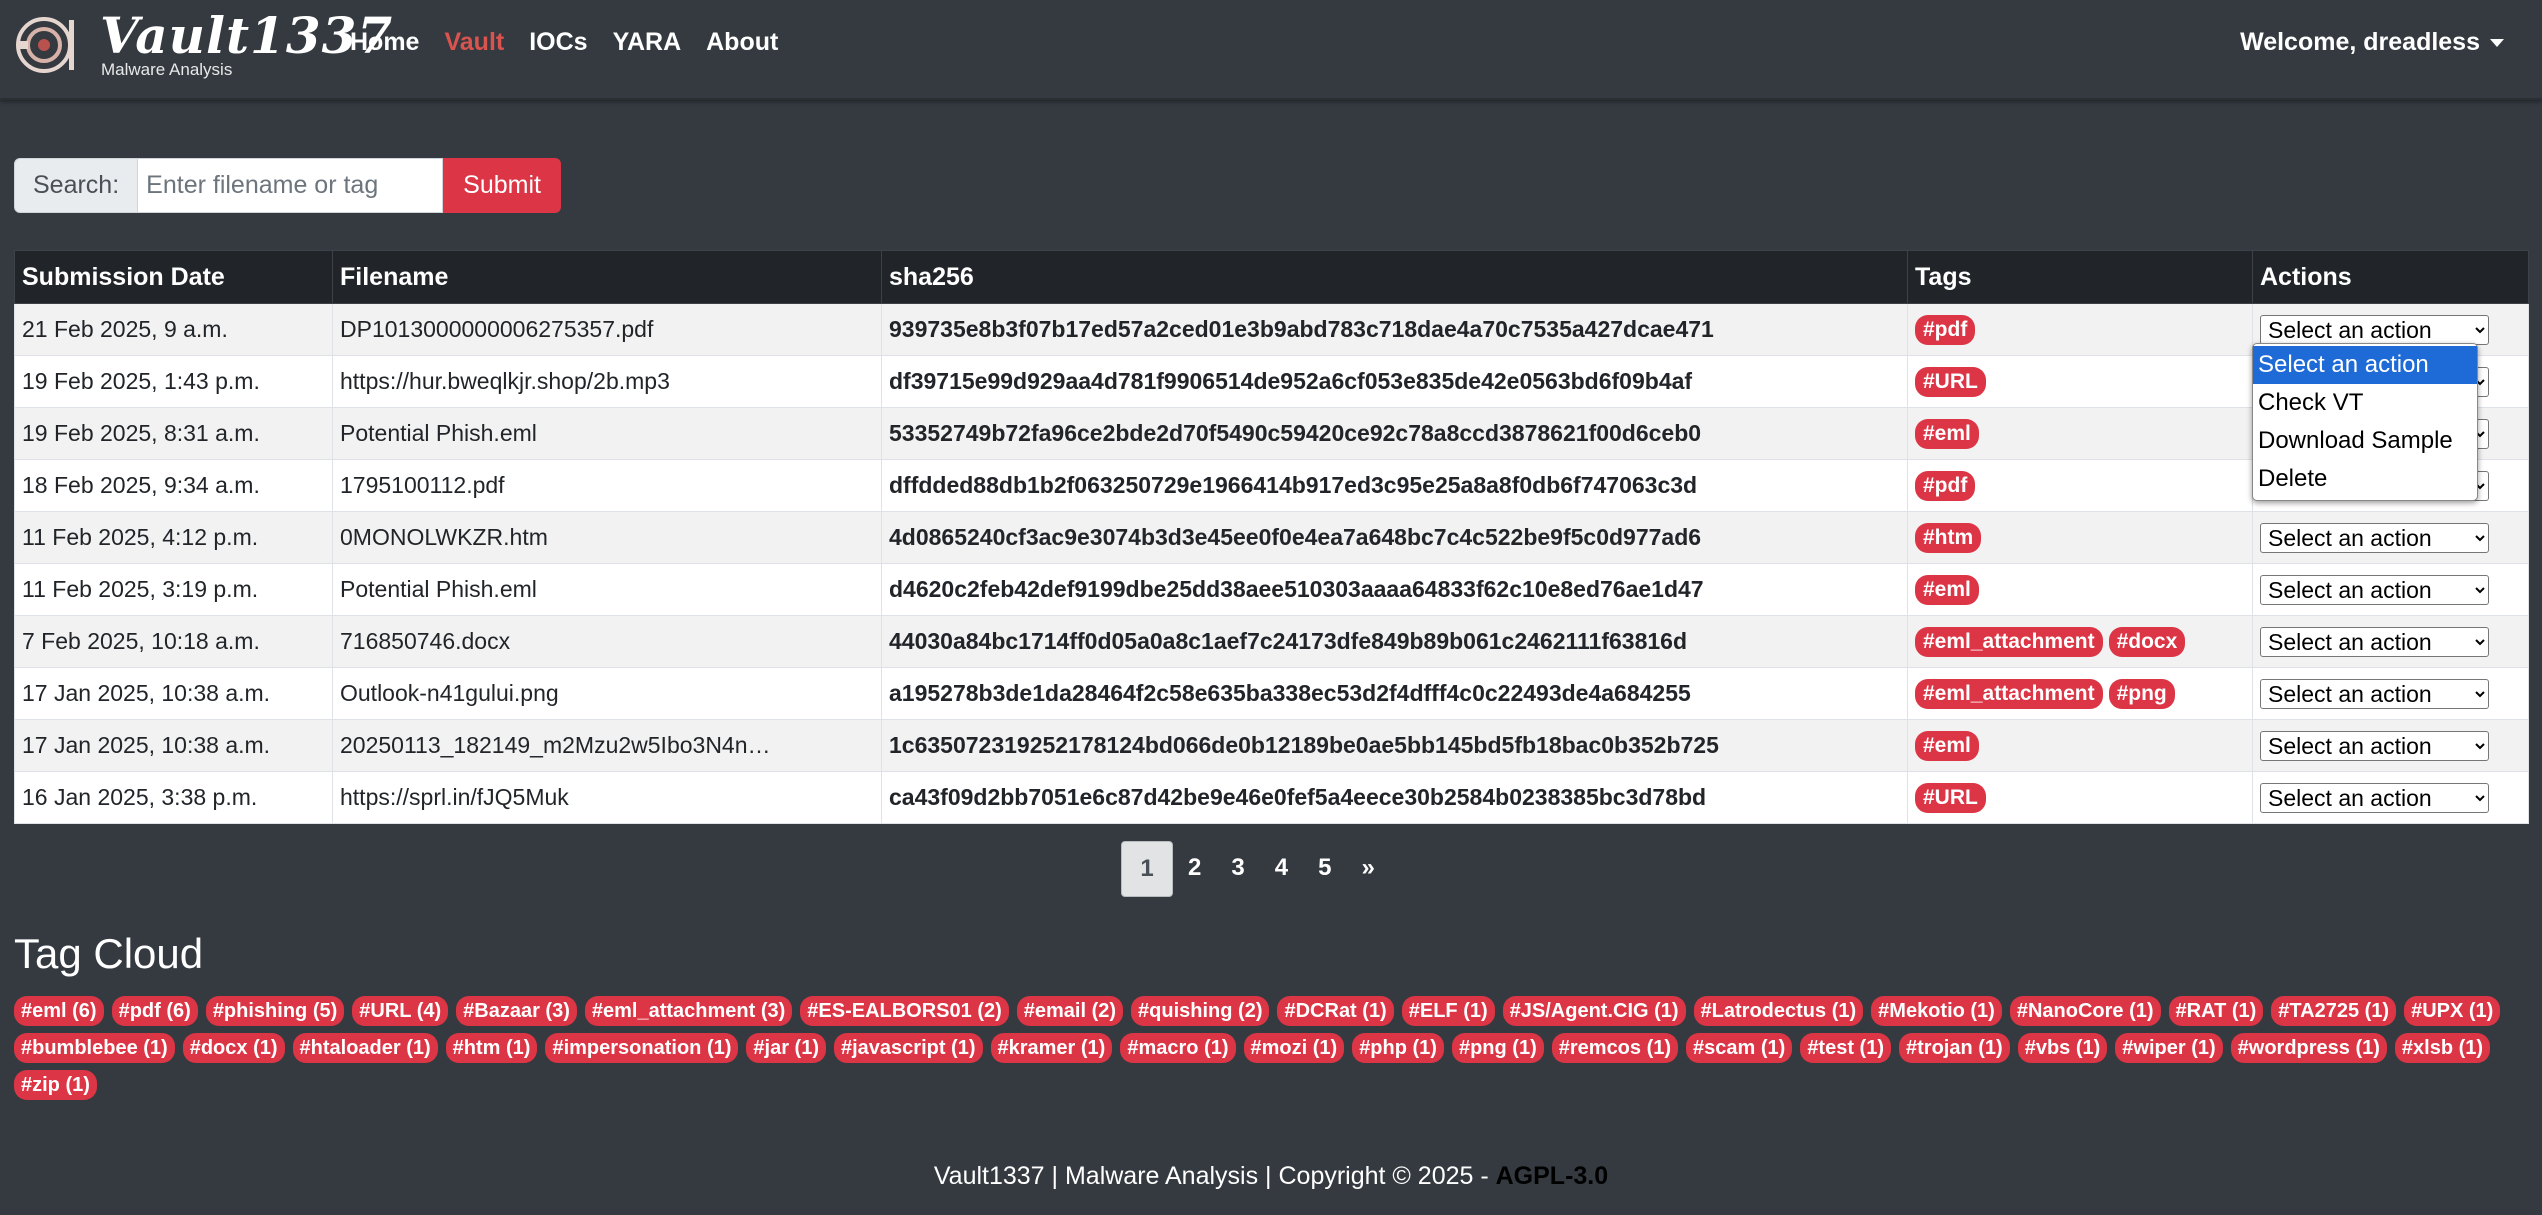 This screenshot has width=2542, height=1215. I want to click on filename-cell: 1795100112.pdf, so click(607, 485).